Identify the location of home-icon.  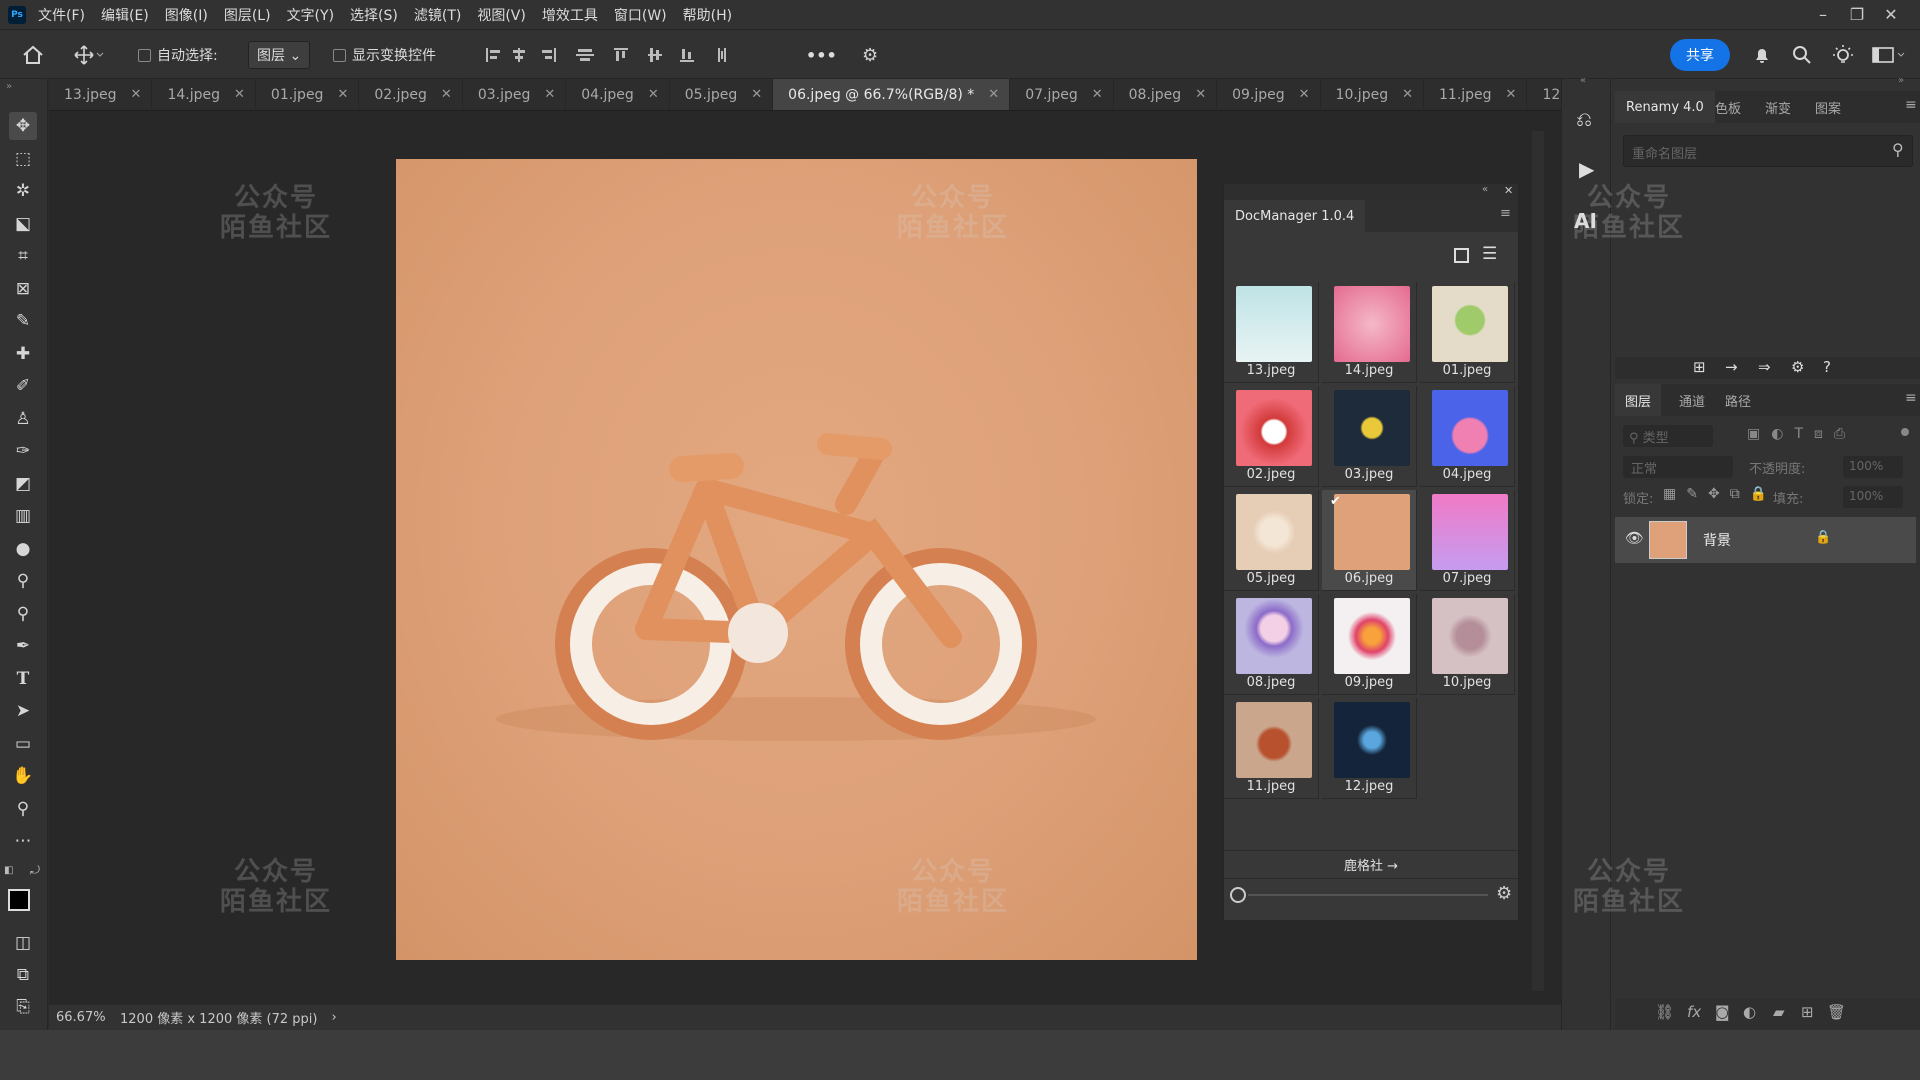
(33, 55).